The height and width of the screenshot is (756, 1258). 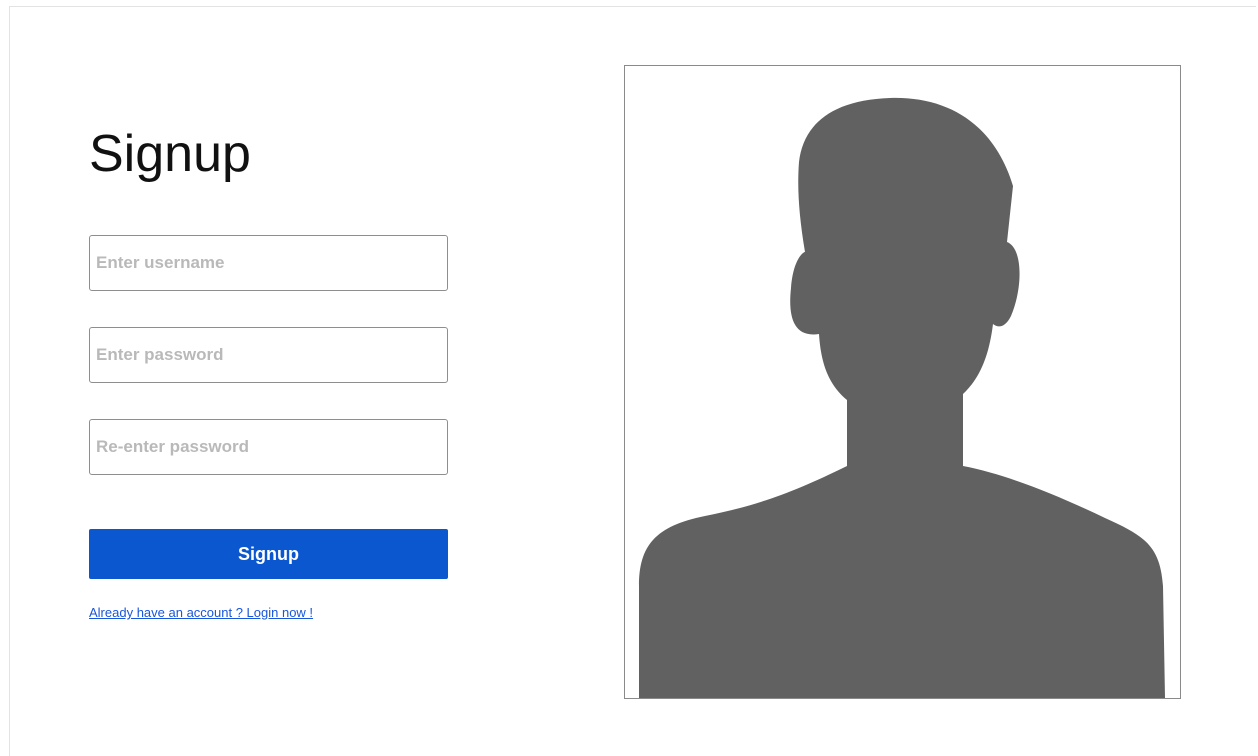 What do you see at coordinates (201, 612) in the screenshot?
I see `login-link: Already have an account ? Login now !` at bounding box center [201, 612].